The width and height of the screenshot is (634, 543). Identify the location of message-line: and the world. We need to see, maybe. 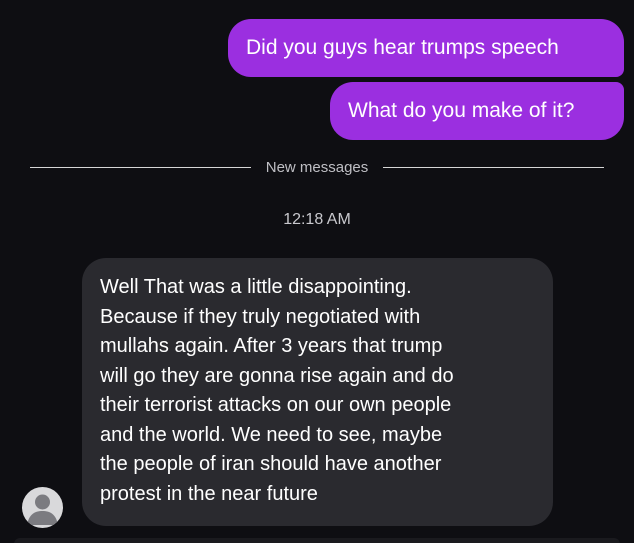
(271, 434).